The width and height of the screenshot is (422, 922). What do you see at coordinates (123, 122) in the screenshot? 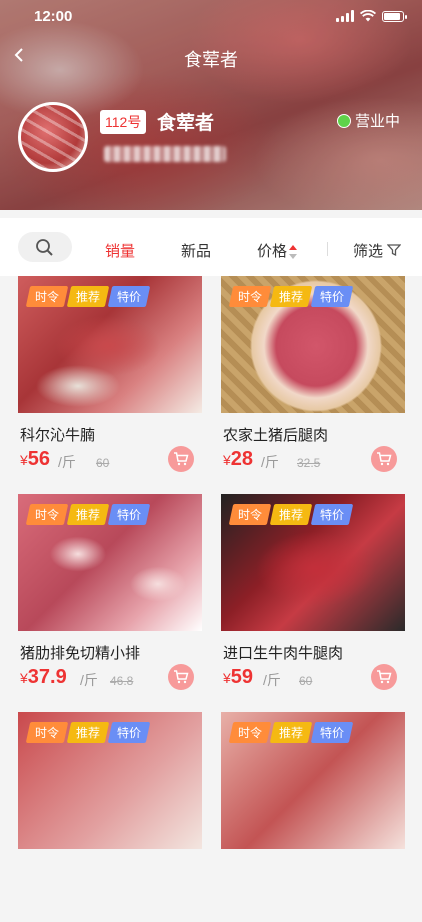
I see `shop-number-badge: 112号` at bounding box center [123, 122].